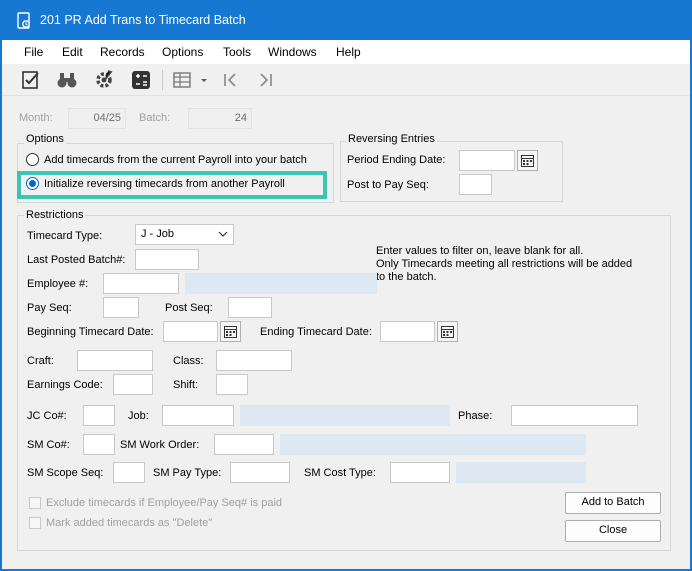 The height and width of the screenshot is (571, 692). Describe the element at coordinates (160, 445) in the screenshot. I see `sm-work-order-label: SM Work Order:` at that location.